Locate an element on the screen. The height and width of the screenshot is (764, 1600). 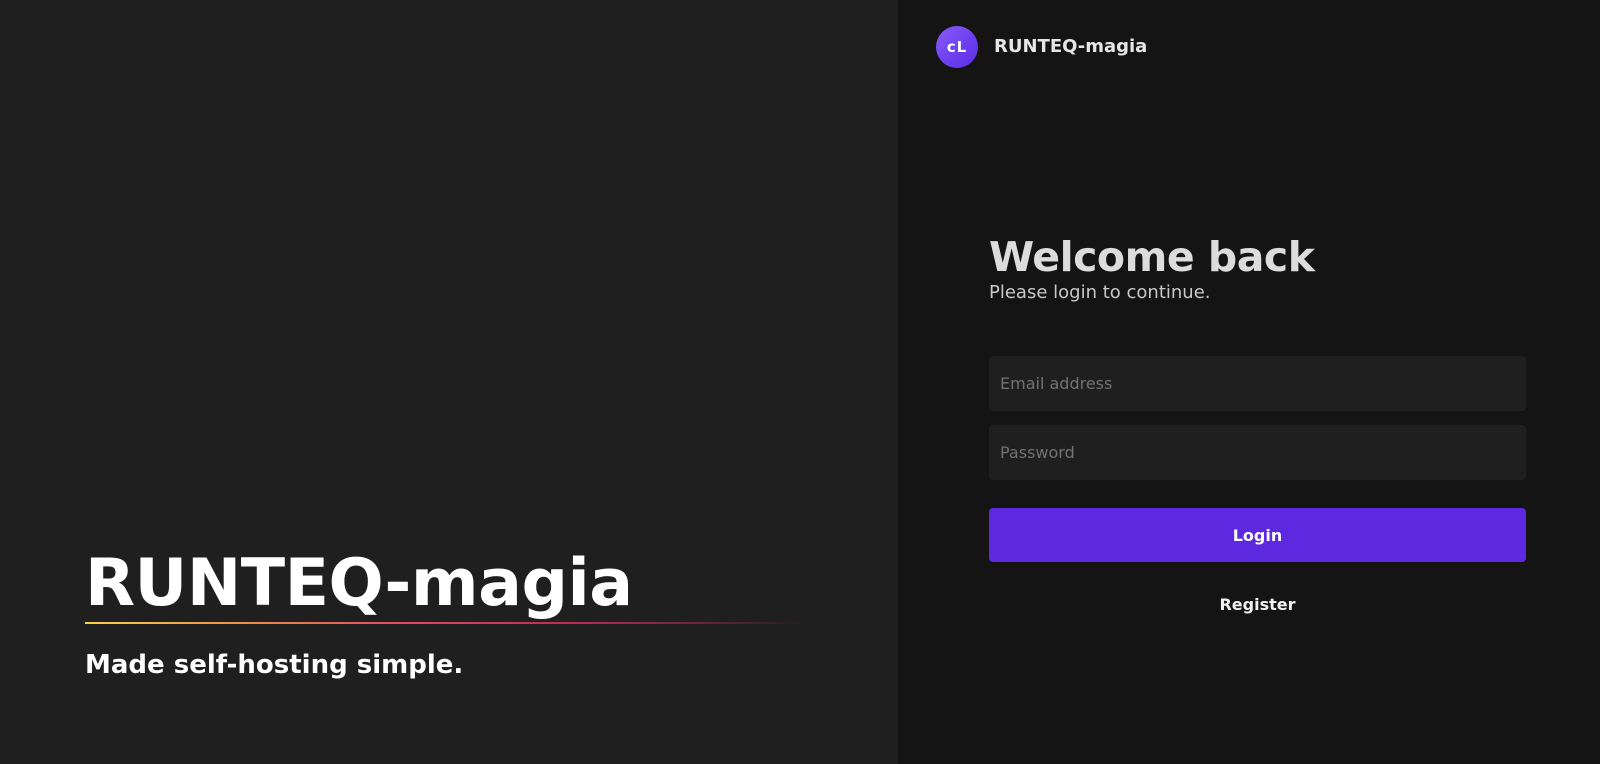
register-link: Register is located at coordinates (1257, 605).